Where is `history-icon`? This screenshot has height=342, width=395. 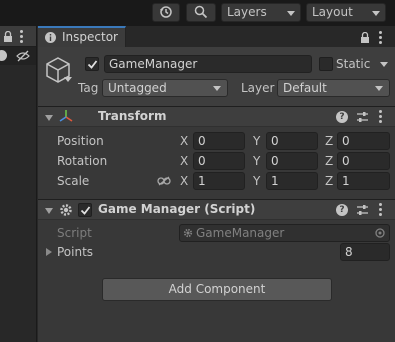 history-icon is located at coordinates (166, 12).